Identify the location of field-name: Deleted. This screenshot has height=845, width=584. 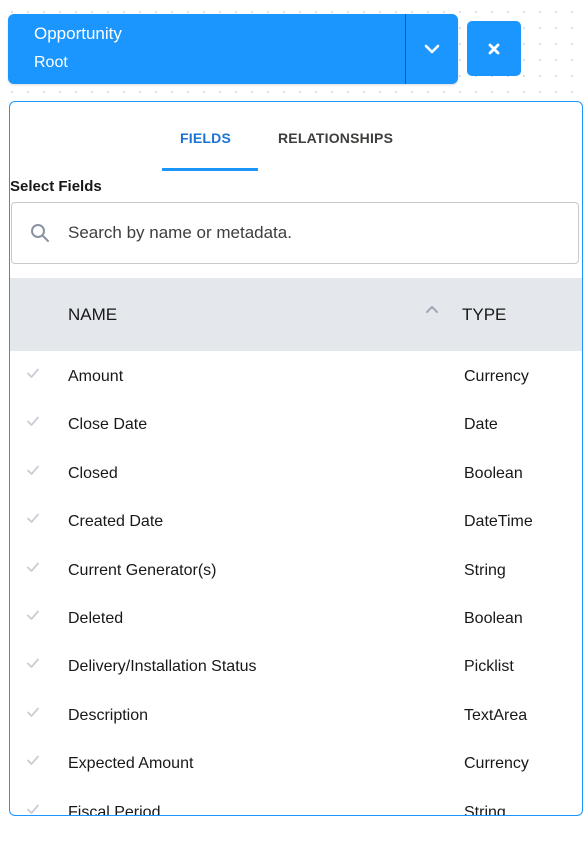
(96, 618).